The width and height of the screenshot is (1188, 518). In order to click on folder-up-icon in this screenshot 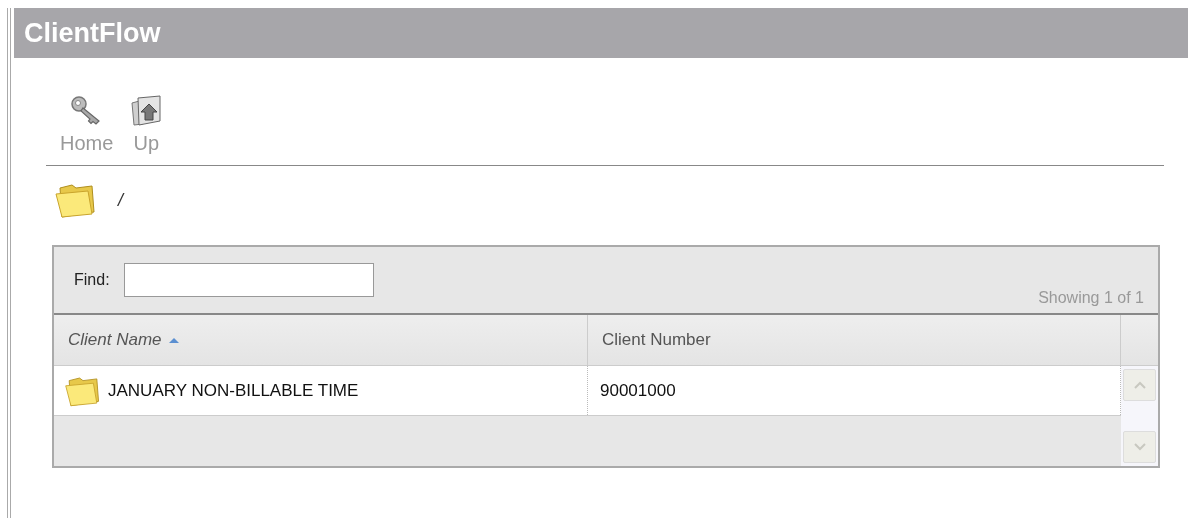, I will do `click(146, 111)`.